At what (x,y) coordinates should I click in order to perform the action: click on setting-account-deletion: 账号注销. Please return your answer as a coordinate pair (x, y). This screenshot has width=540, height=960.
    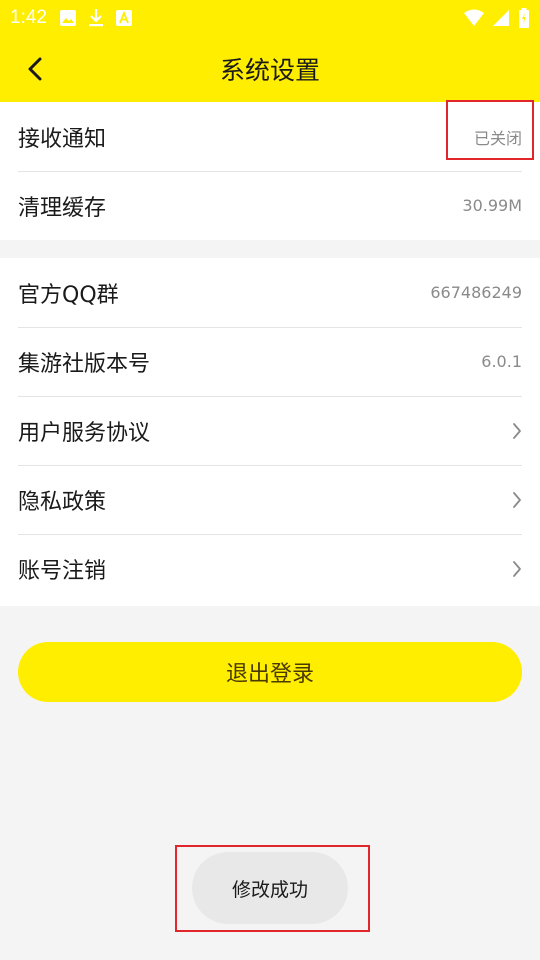
    Looking at the image, I should click on (270, 568).